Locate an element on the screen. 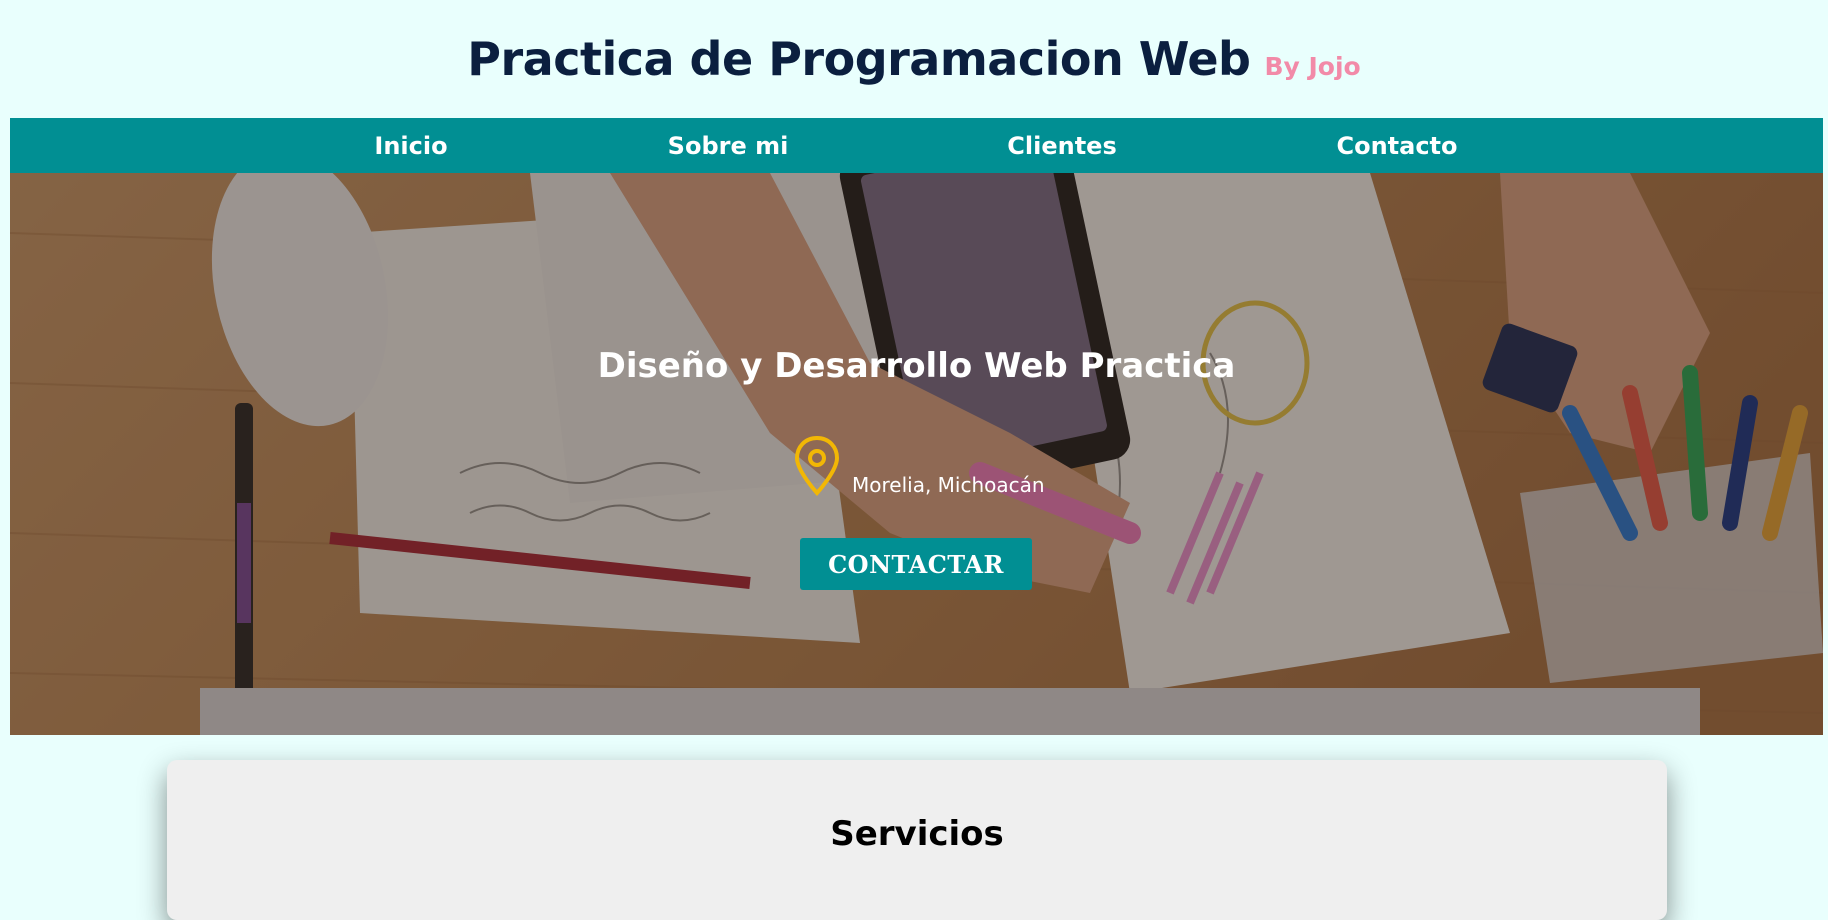 This screenshot has height=920, width=1828. site-author: By Jojo is located at coordinates (1312, 66).